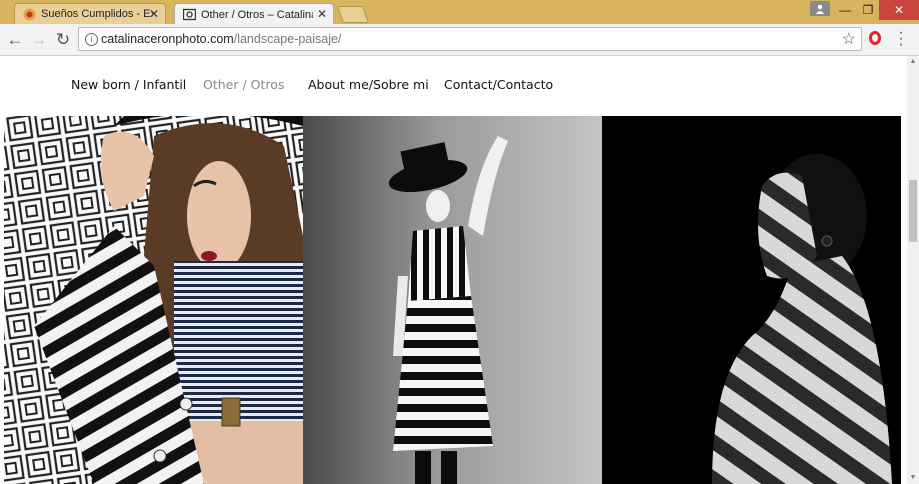  What do you see at coordinates (128, 84) in the screenshot?
I see `nav-link-newborn: New born / Infantil` at bounding box center [128, 84].